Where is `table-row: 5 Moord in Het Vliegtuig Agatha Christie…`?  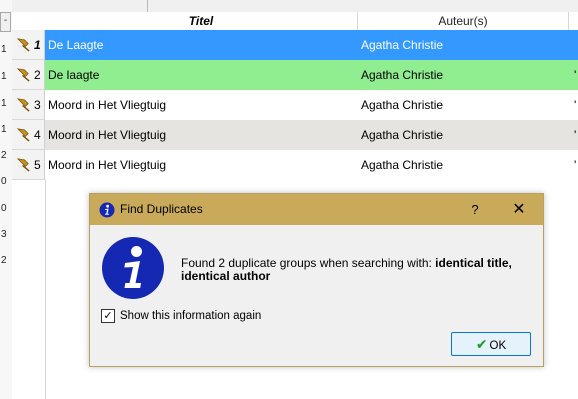
table-row: 5 Moord in Het Vliegtuig Agatha Christie… is located at coordinates (295, 165).